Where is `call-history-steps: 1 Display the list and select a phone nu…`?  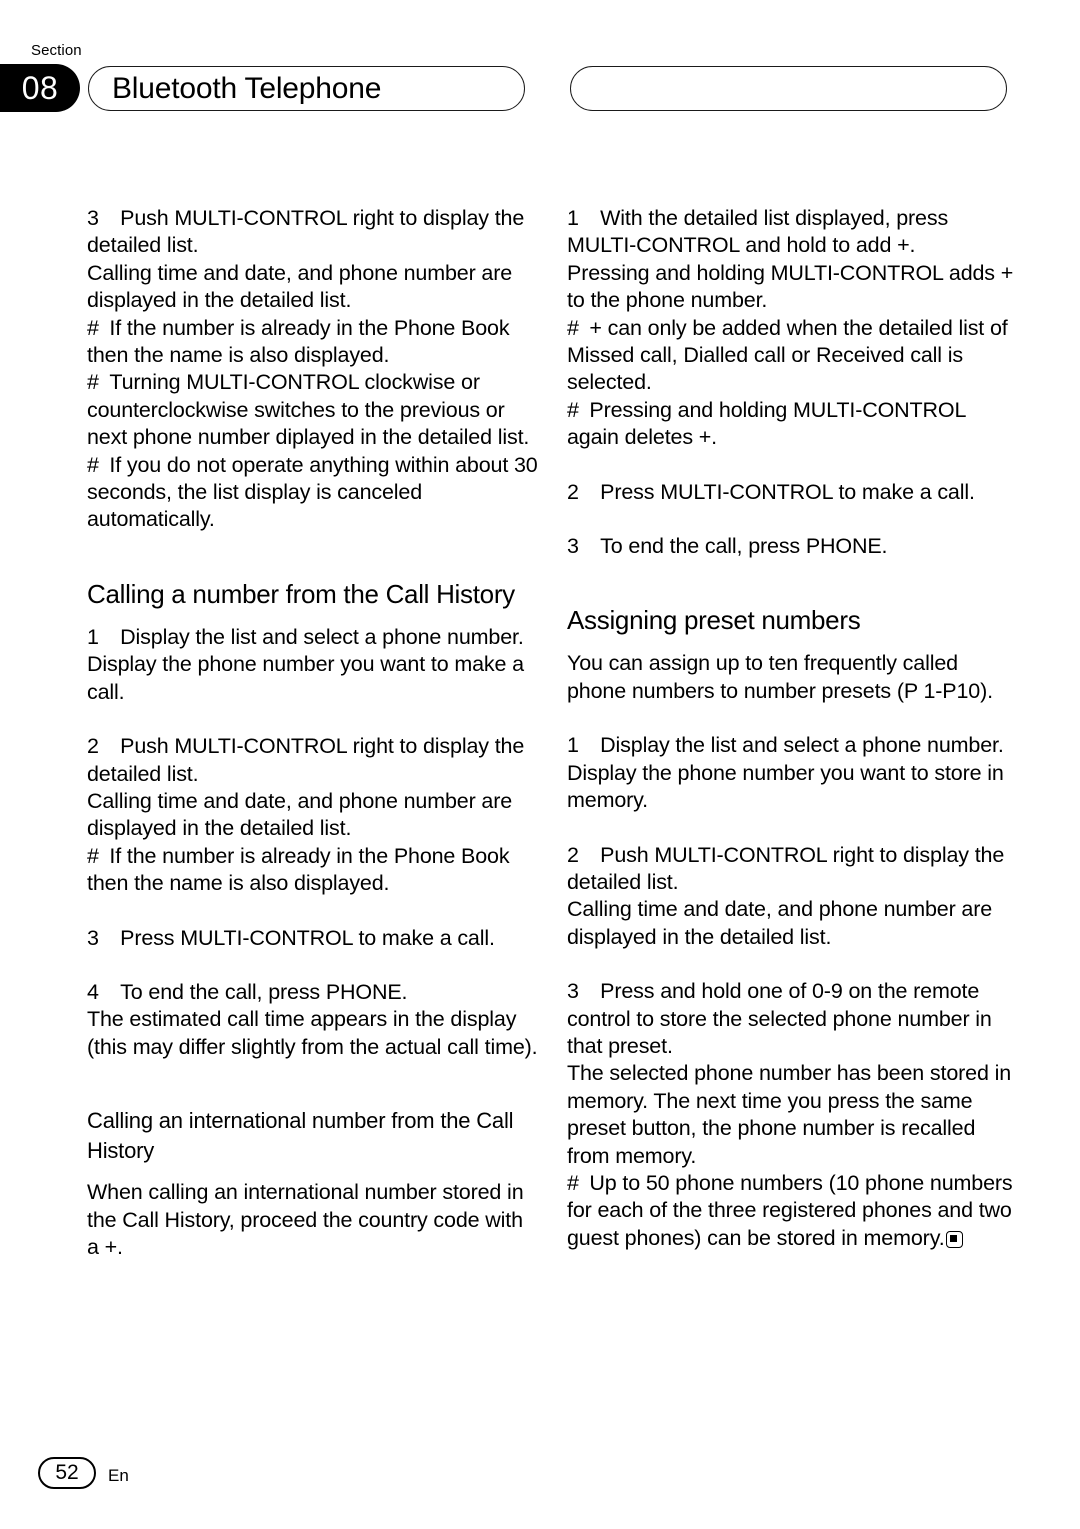 call-history-steps: 1 Display the list and select a phone nu… is located at coordinates (313, 842).